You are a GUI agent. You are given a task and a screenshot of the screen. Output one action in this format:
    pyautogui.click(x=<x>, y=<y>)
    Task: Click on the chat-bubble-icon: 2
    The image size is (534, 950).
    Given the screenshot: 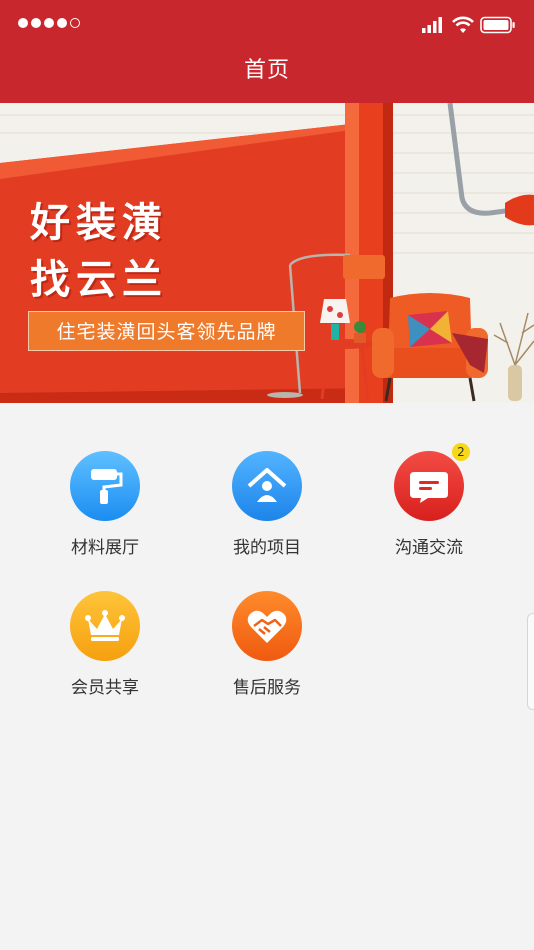 What is the action you would take?
    pyautogui.click(x=432, y=482)
    